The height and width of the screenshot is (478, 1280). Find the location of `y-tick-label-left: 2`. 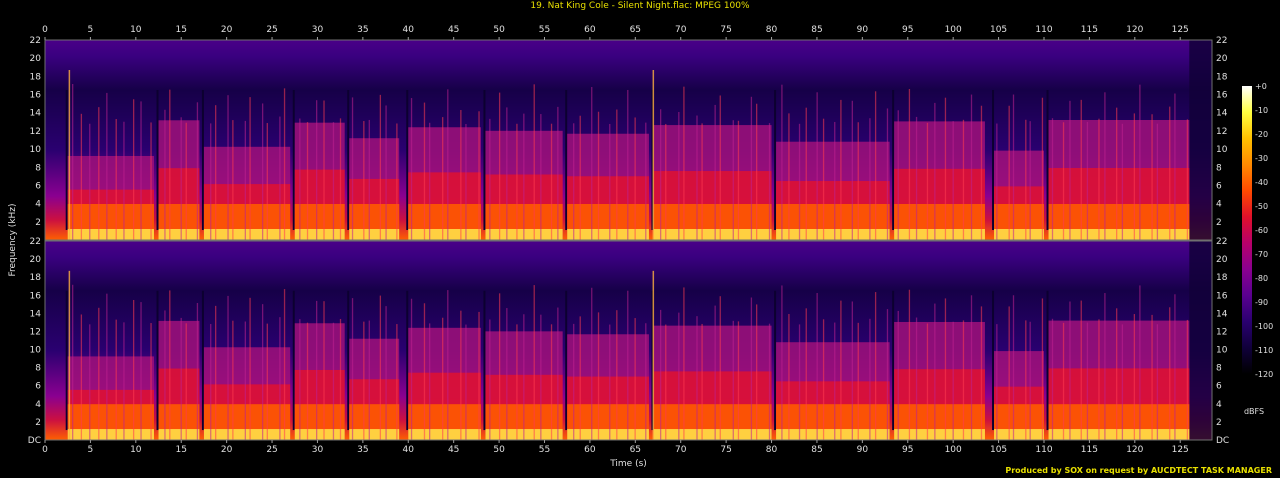

y-tick-label-left: 2 is located at coordinates (38, 223).